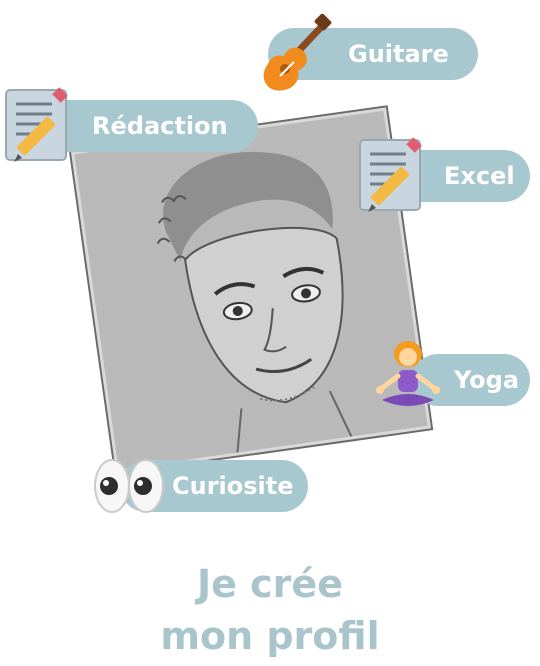  Describe the element at coordinates (160, 126) in the screenshot. I see `tag-redaction-label: Rédaction` at that location.